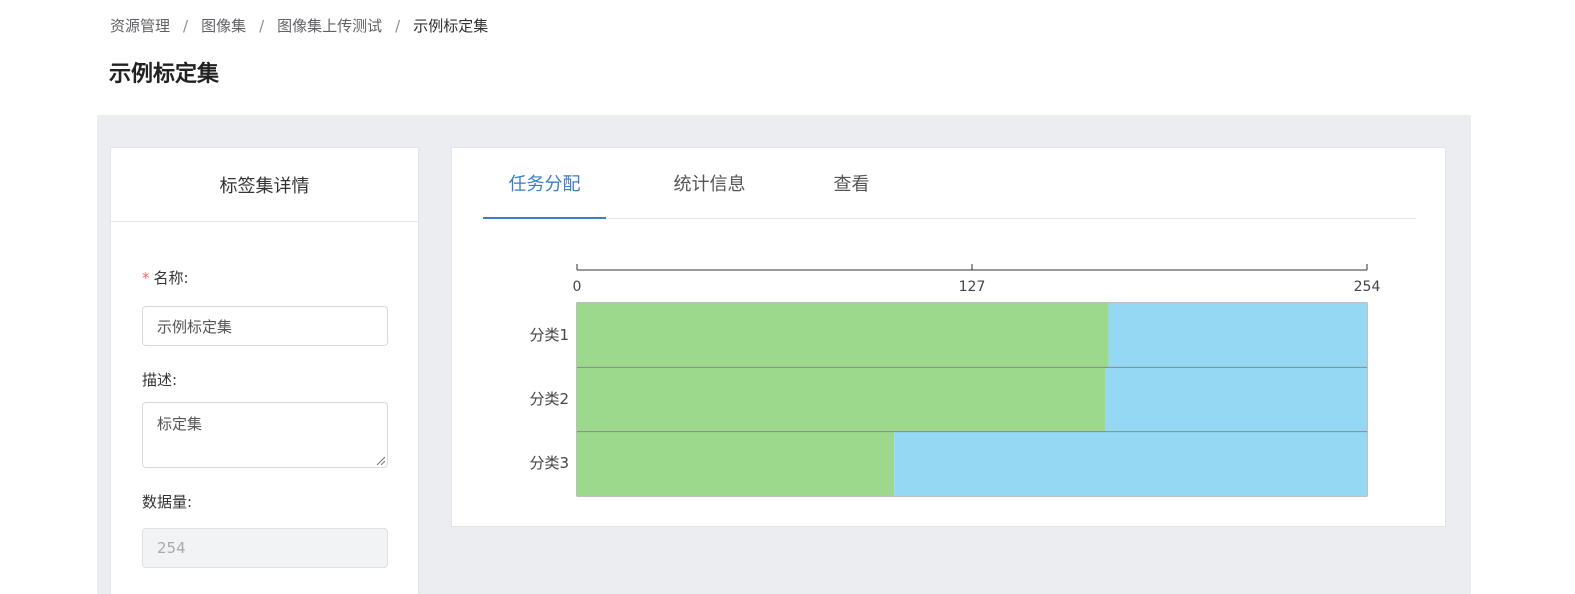  Describe the element at coordinates (171, 548) in the screenshot. I see `data-count-value: 254` at that location.